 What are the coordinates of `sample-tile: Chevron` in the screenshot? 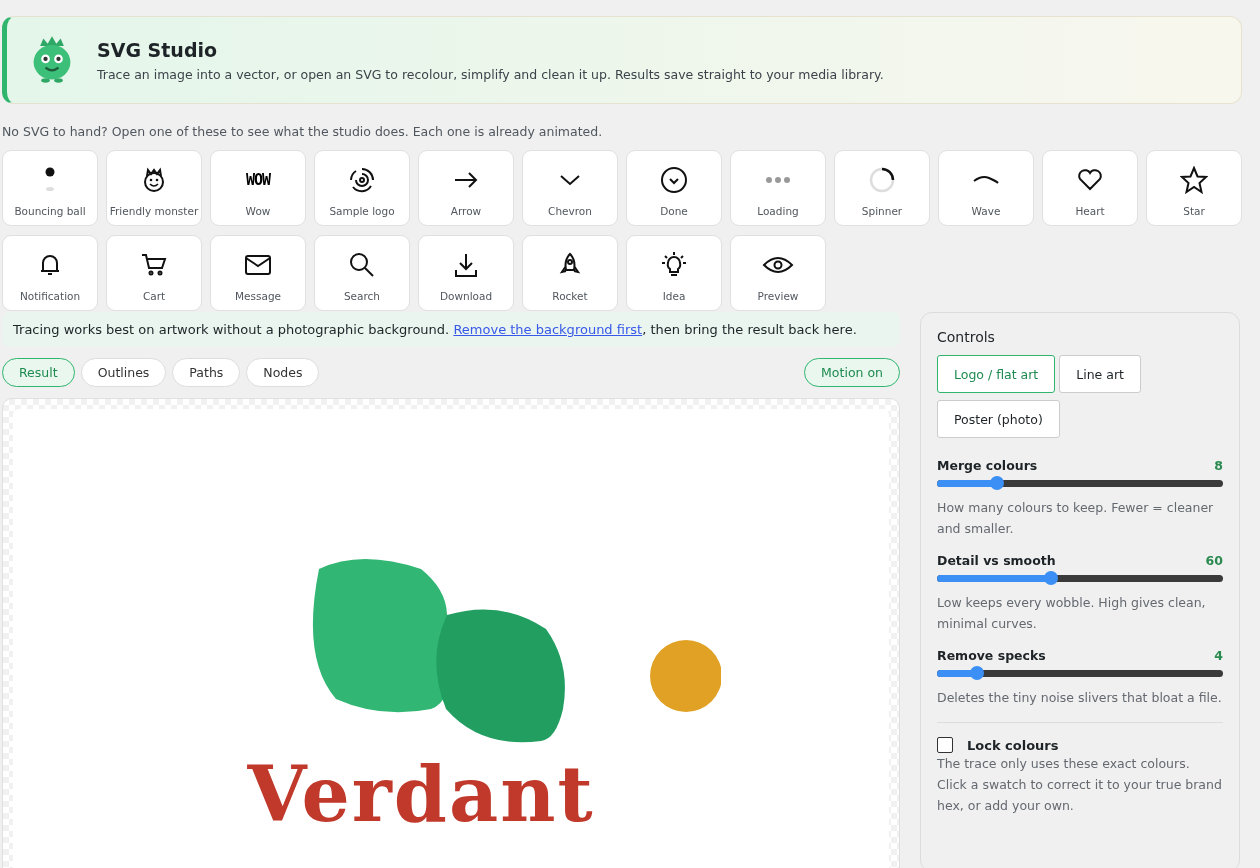 It's located at (570, 188).